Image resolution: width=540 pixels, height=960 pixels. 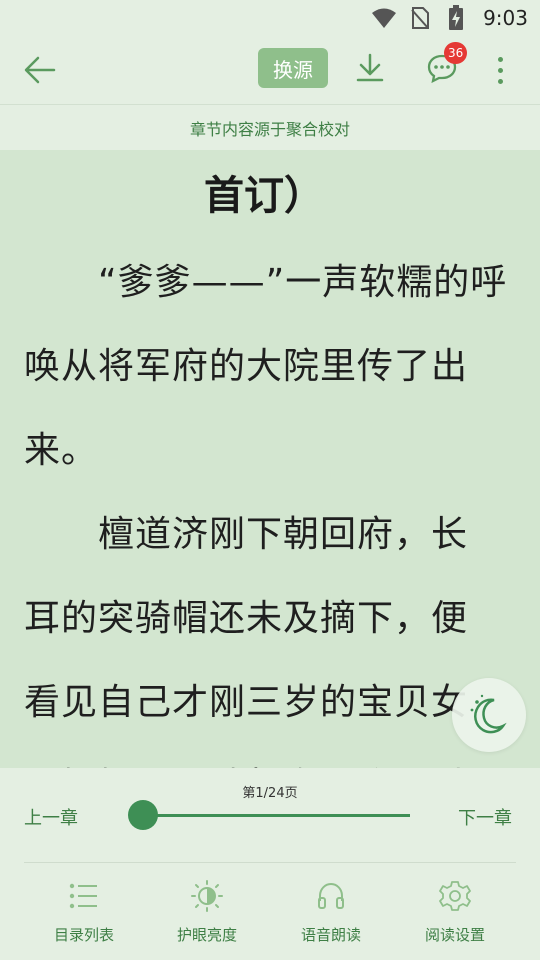 I want to click on divider, so click(x=270, y=862).